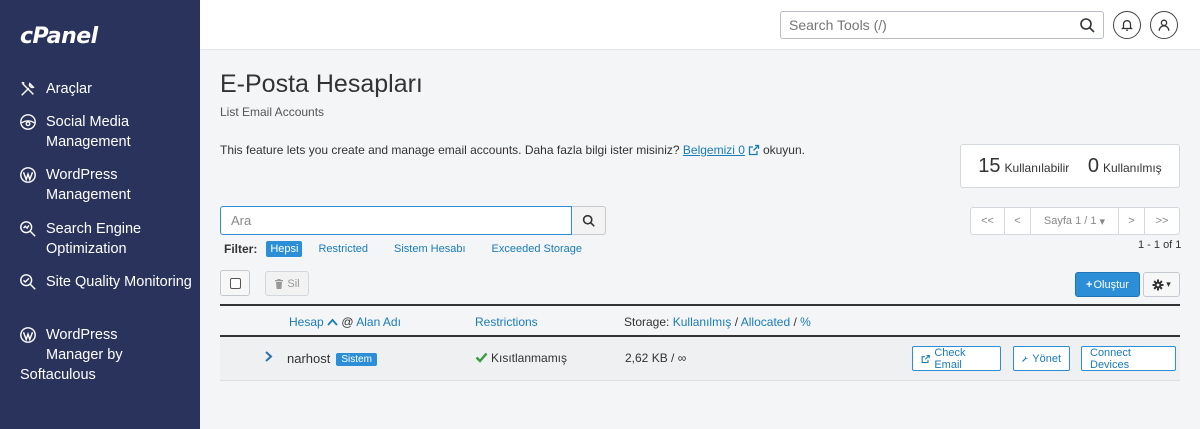 The height and width of the screenshot is (429, 1200). I want to click on status-badge: Sistem, so click(356, 359).